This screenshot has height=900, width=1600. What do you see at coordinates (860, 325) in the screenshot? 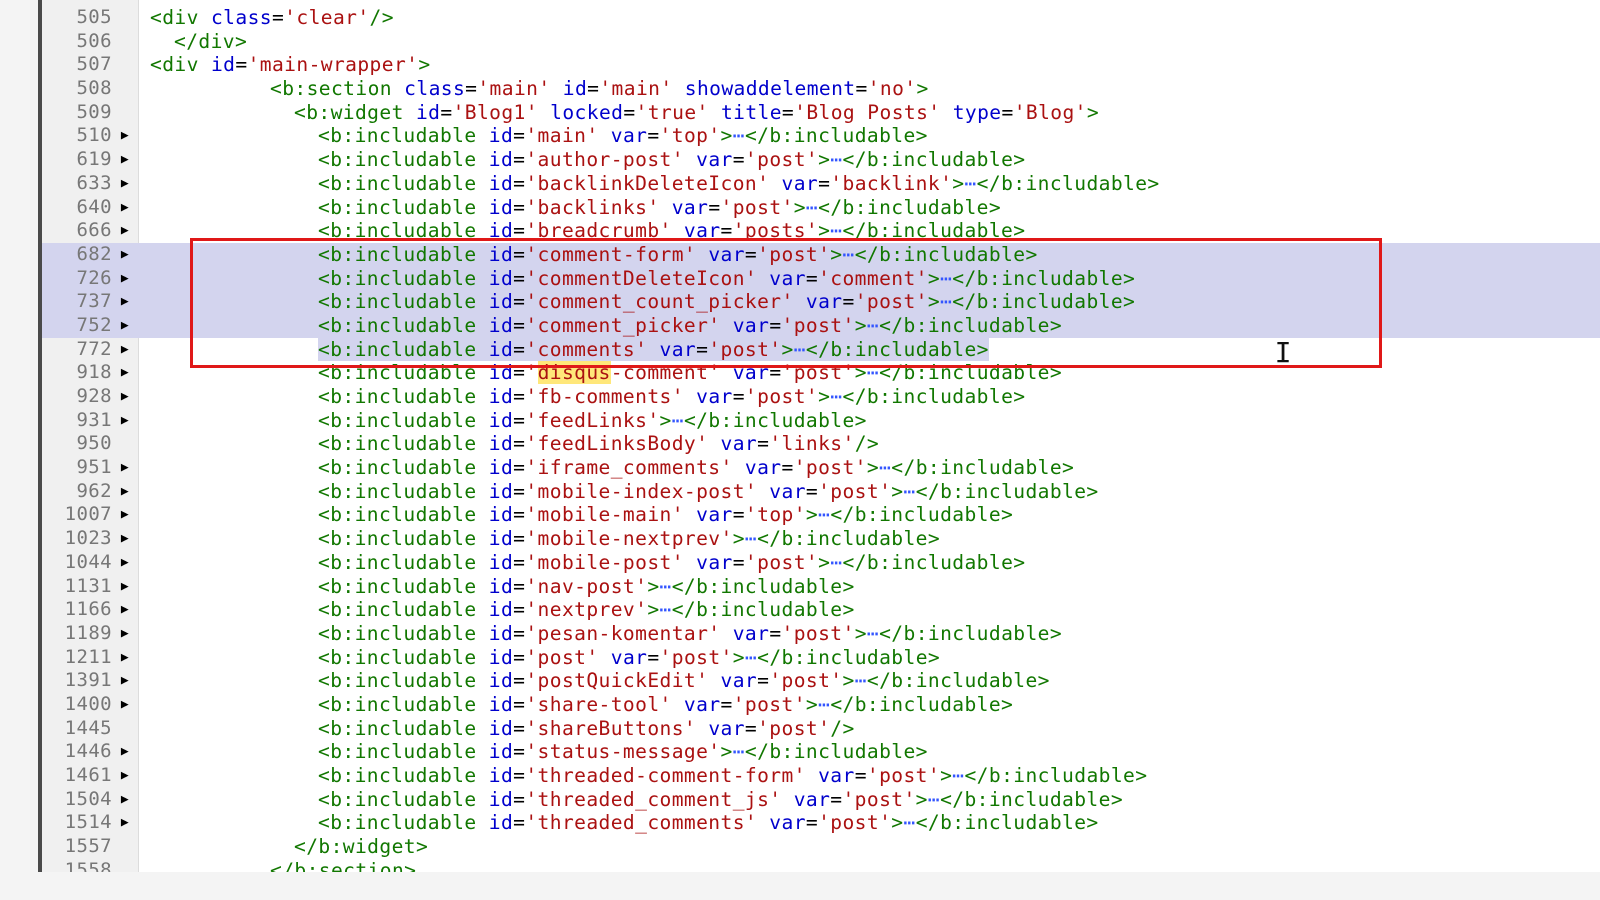
I see `code-token: >` at bounding box center [860, 325].